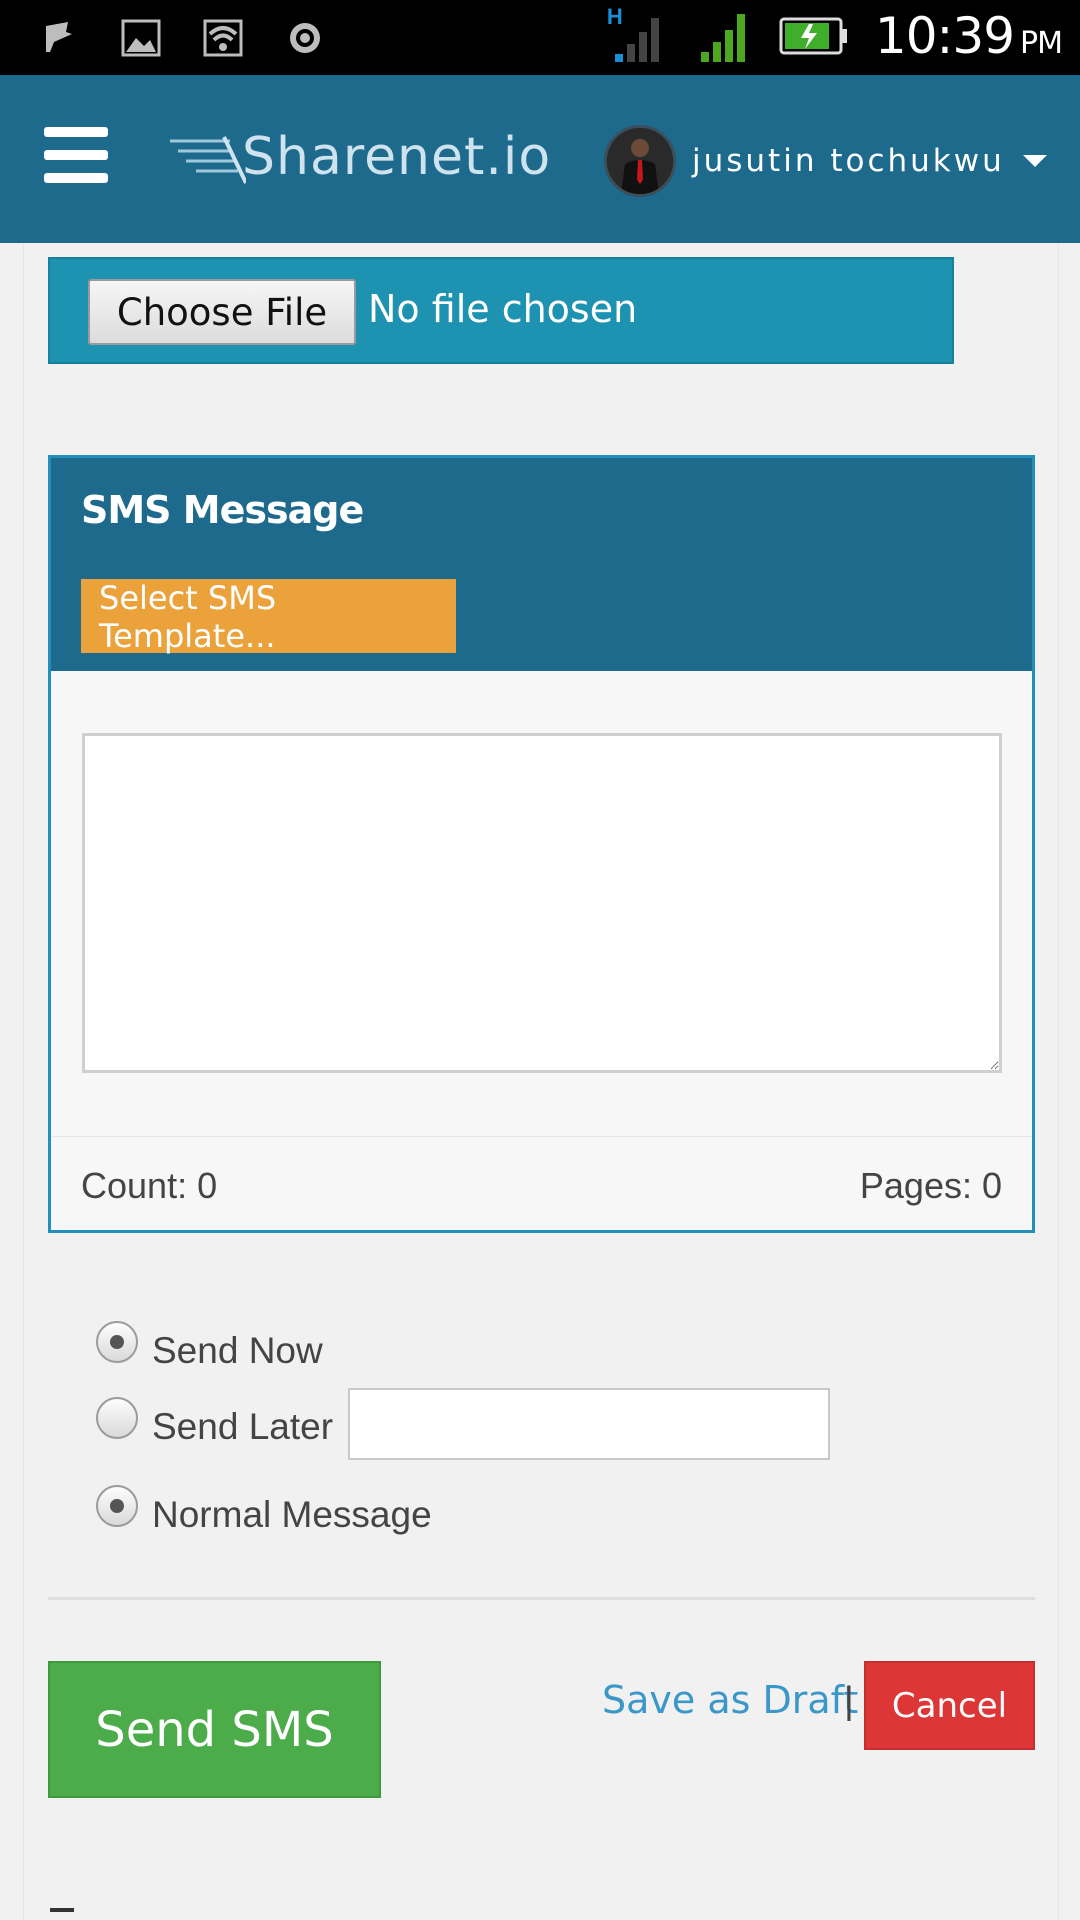 The height and width of the screenshot is (1920, 1080). I want to click on option-send-now: Send Now, so click(209, 1342).